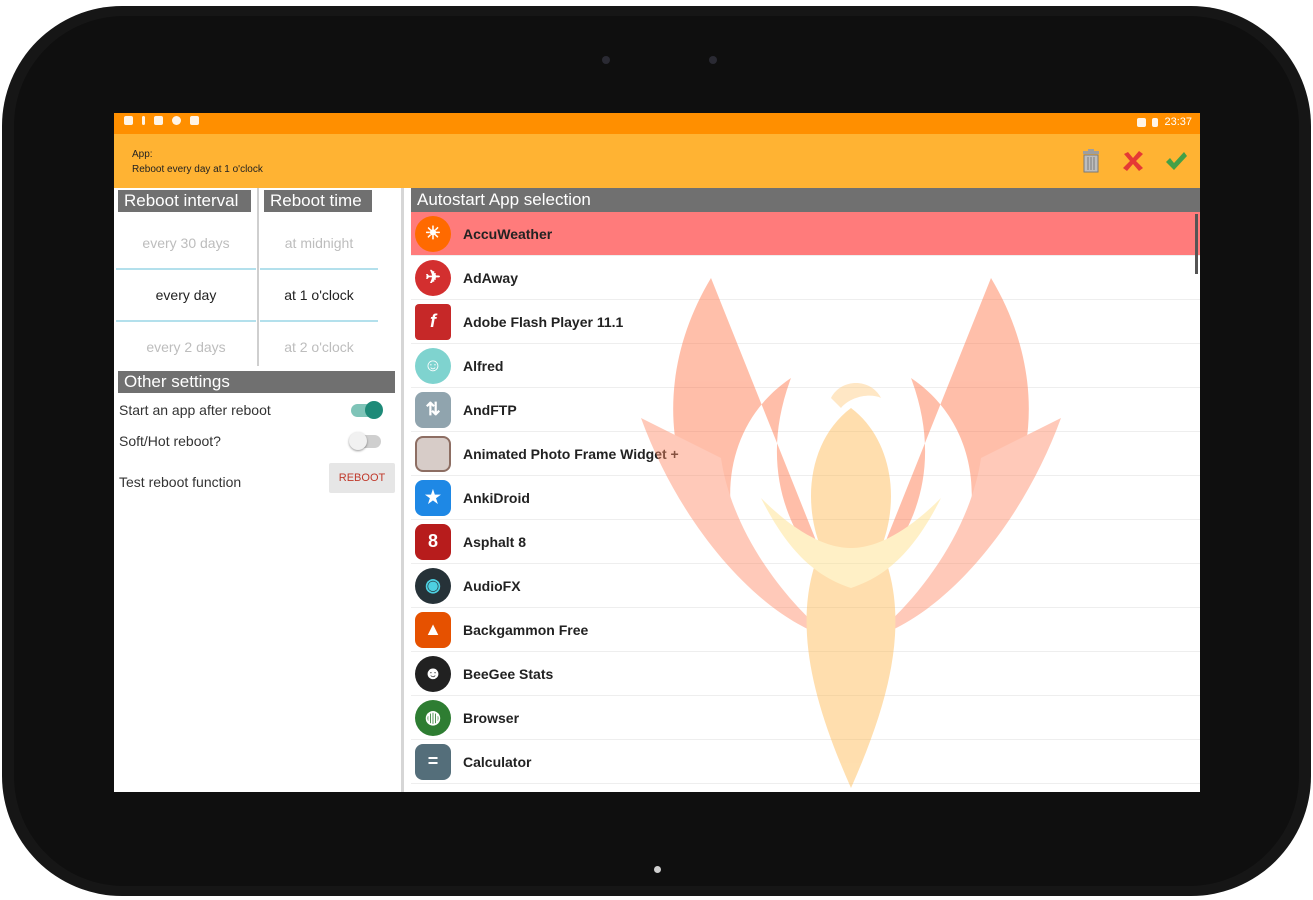 The width and height of the screenshot is (1313, 900). I want to click on app-row-alfred: ☺ Alfred, so click(805, 366).